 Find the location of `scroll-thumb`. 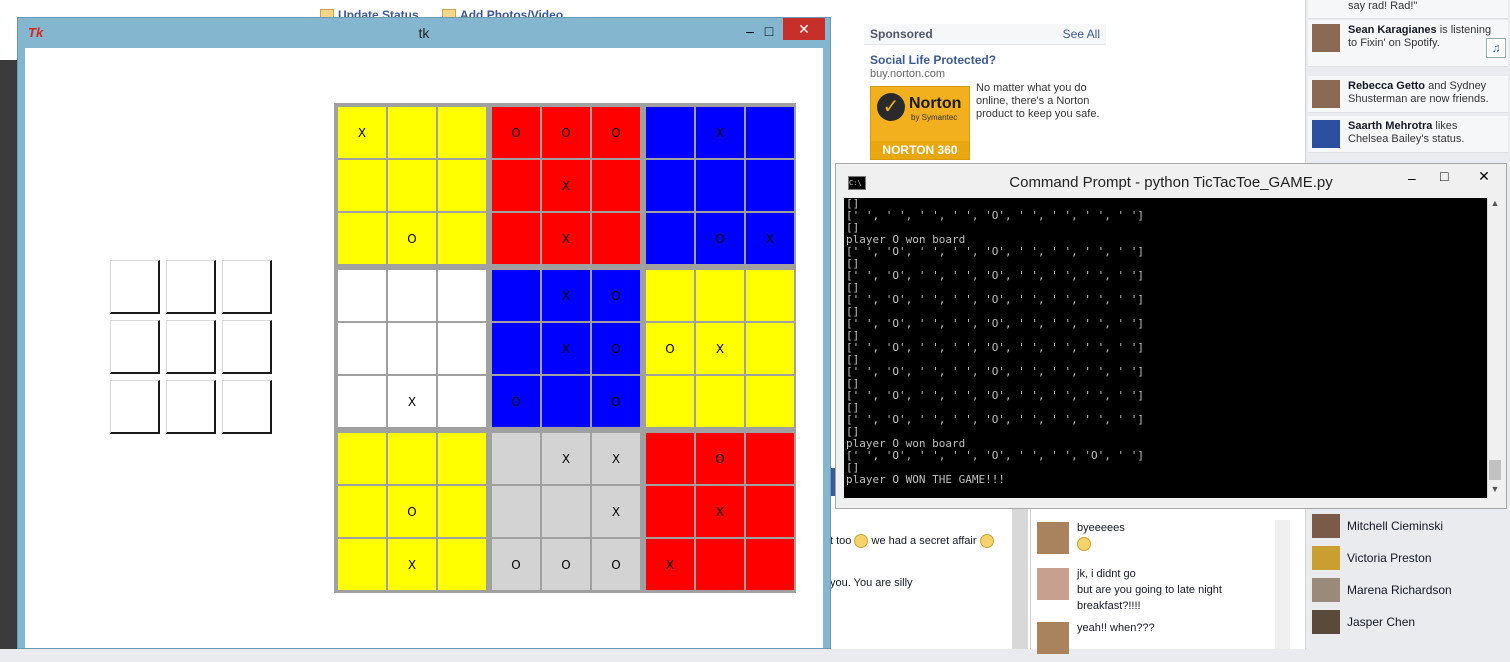

scroll-thumb is located at coordinates (1495, 470).